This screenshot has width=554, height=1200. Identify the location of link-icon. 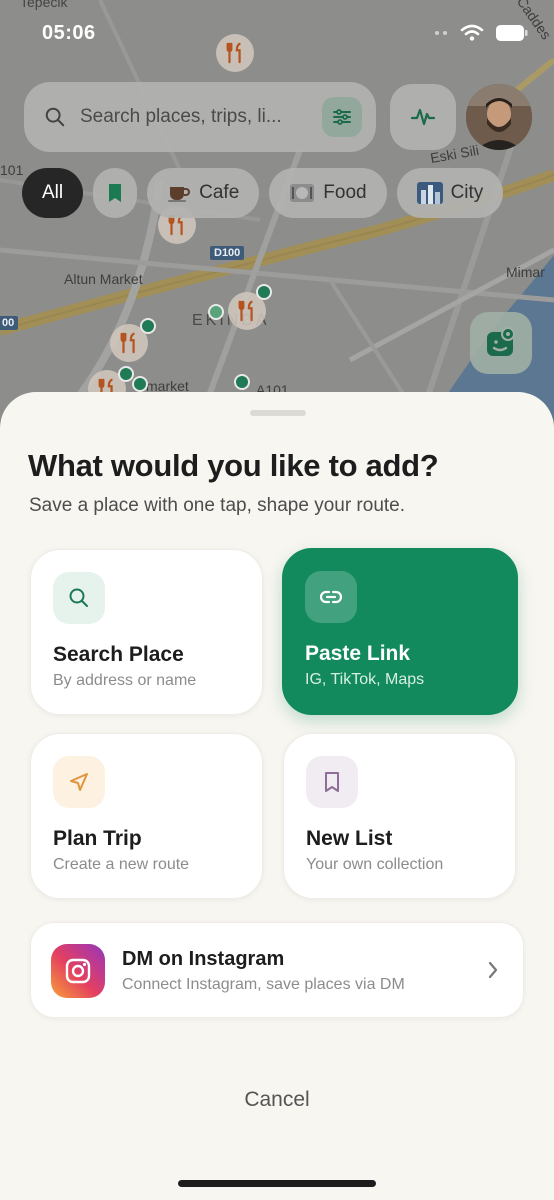
(331, 597).